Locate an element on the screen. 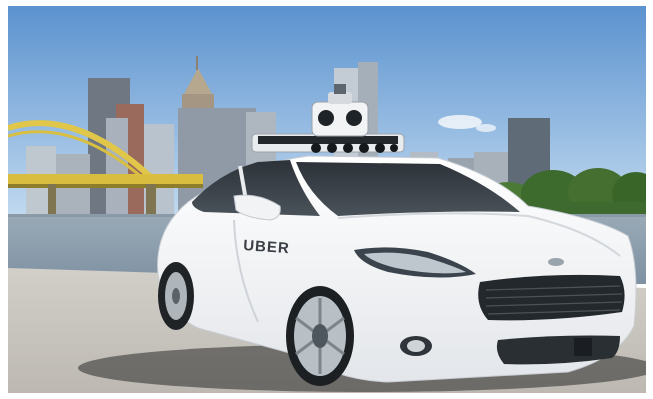  uber-lettering: UBER is located at coordinates (267, 247).